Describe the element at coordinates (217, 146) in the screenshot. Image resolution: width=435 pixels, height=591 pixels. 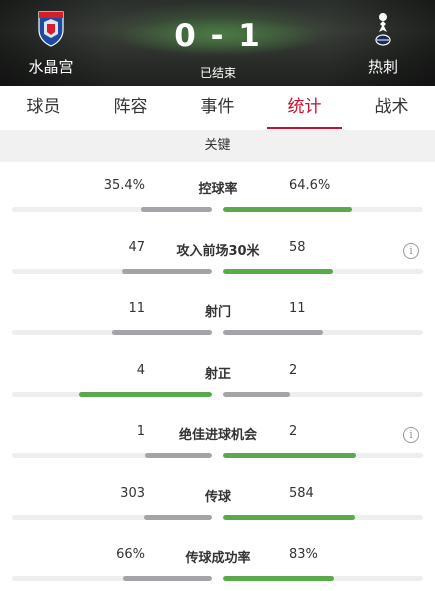
I see `section-header: 关键` at that location.